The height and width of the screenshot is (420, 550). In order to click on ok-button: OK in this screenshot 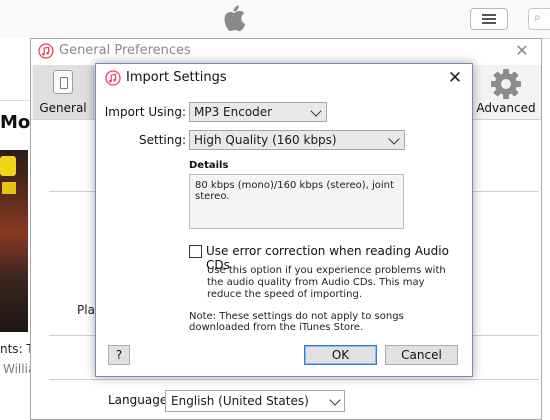, I will do `click(340, 355)`.